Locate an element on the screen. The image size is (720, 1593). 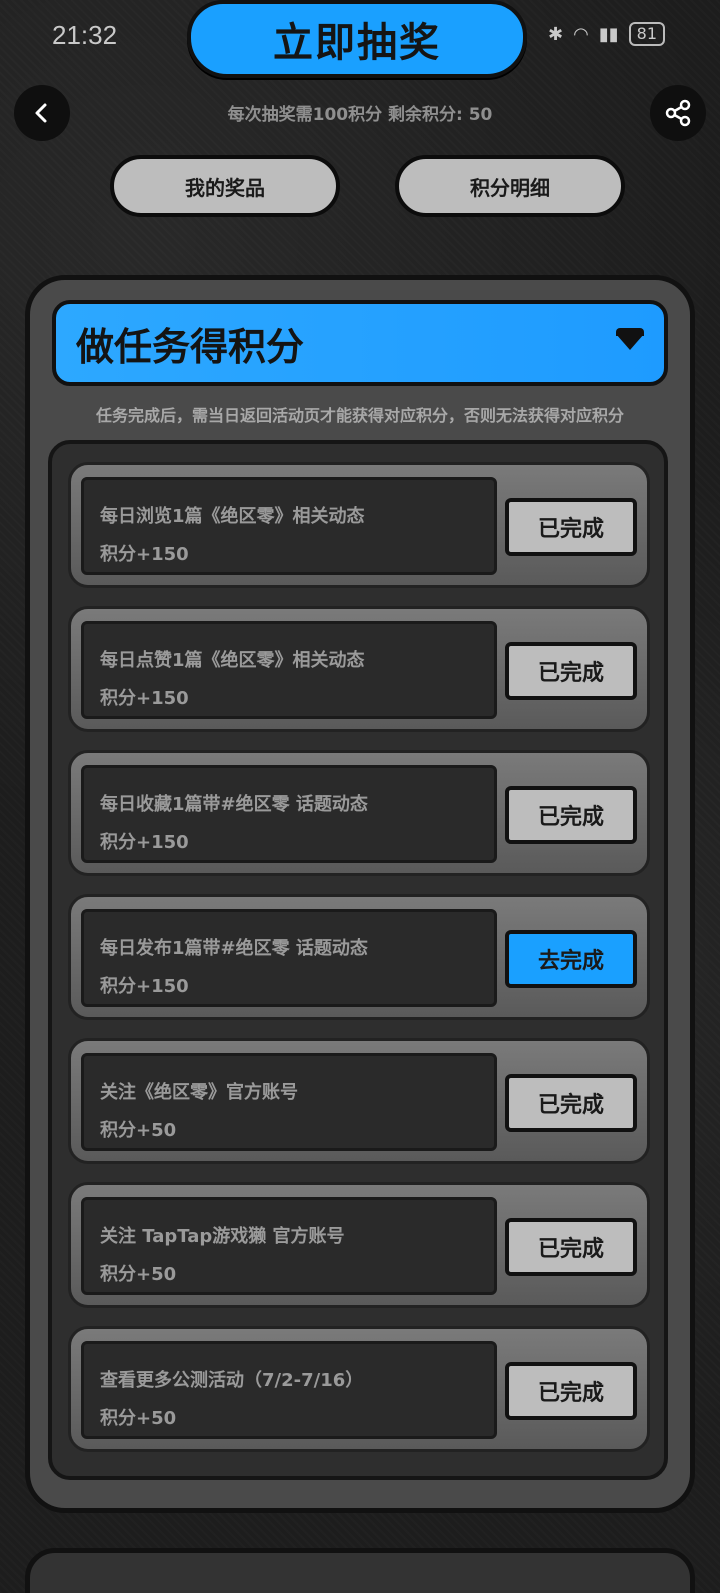
task-title: 每日发布1篇带#绝区零 话题动态 is located at coordinates (234, 948).